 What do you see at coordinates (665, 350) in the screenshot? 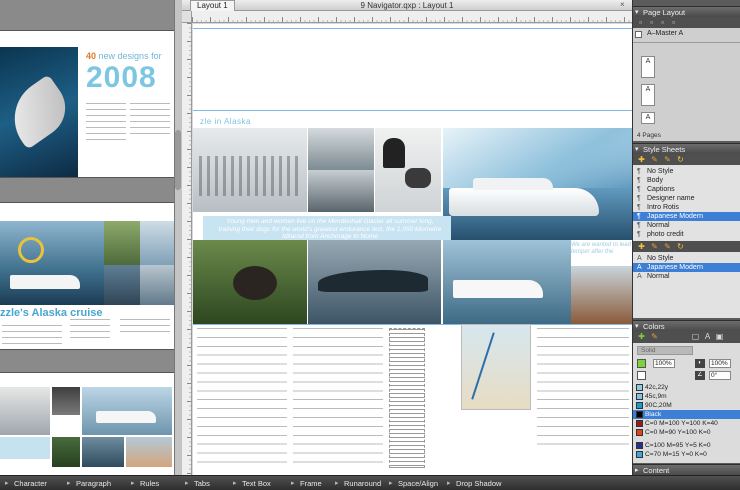
I see `fill-type-select: Solid` at bounding box center [665, 350].